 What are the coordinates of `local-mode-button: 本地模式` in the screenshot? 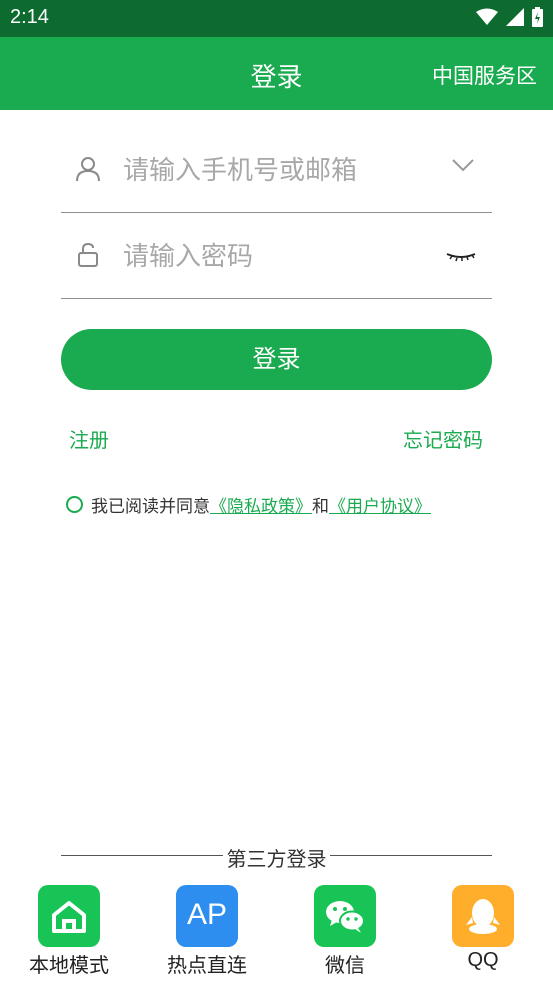 It's located at (69, 931).